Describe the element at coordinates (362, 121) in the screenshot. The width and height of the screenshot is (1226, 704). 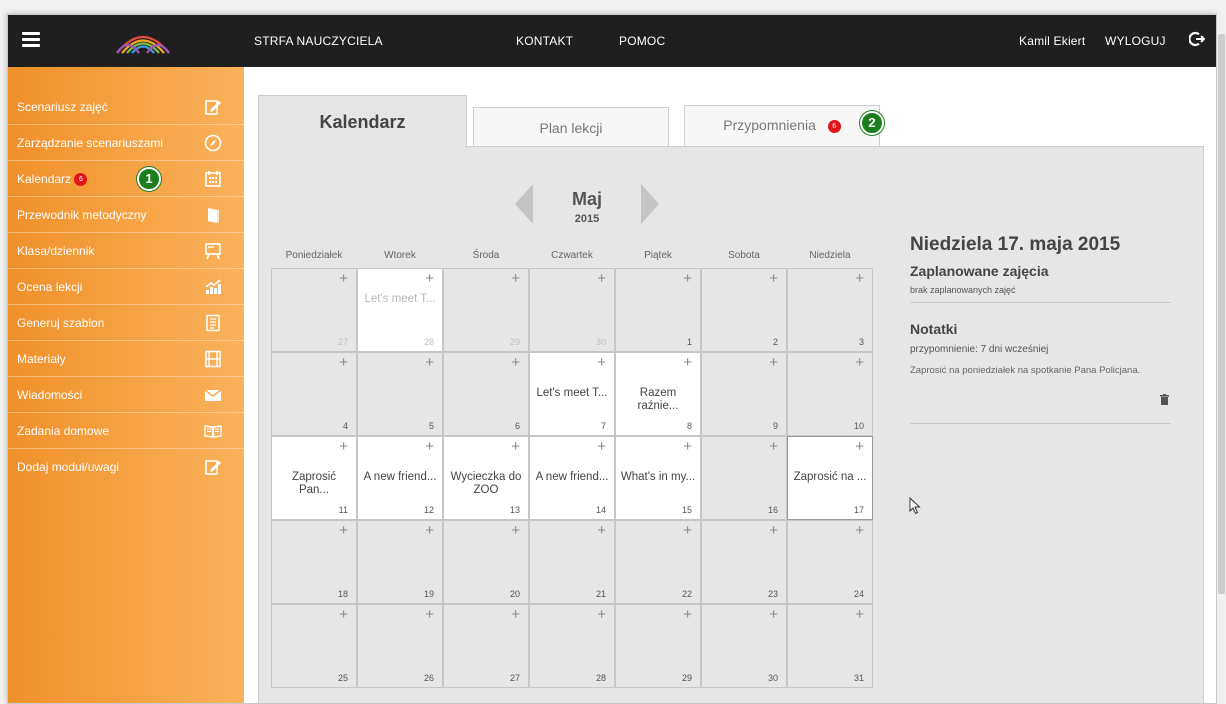
I see `tab-kalendarz: Kalendarz` at that location.